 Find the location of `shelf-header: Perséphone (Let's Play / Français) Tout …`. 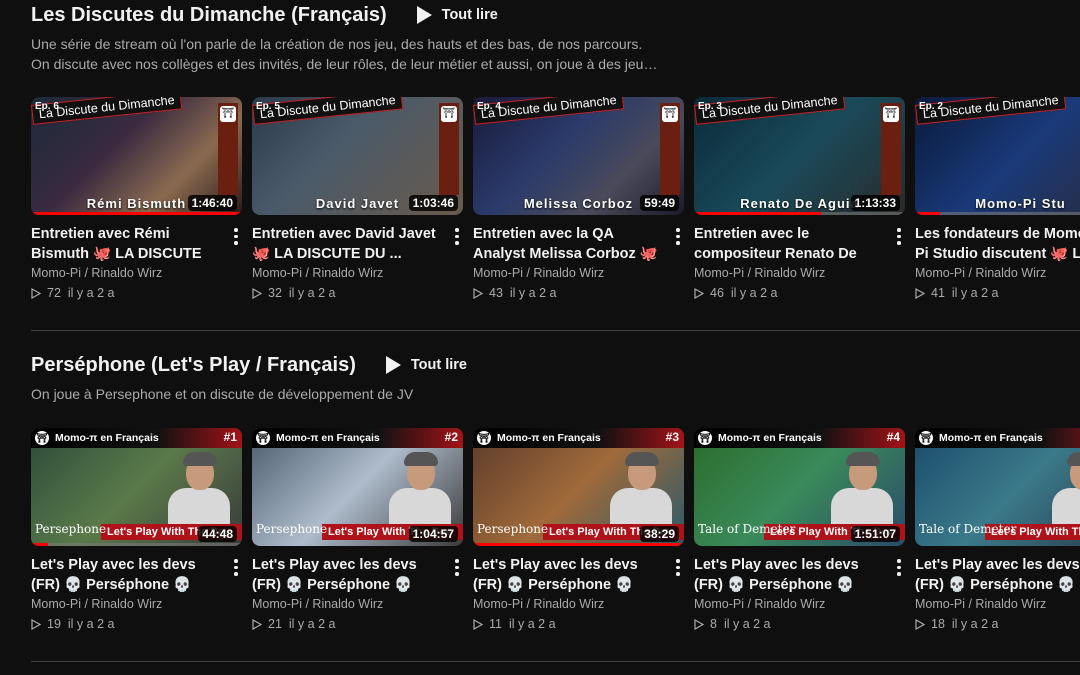

shelf-header: Perséphone (Let's Play / Français) Tout … is located at coordinates (555, 365).